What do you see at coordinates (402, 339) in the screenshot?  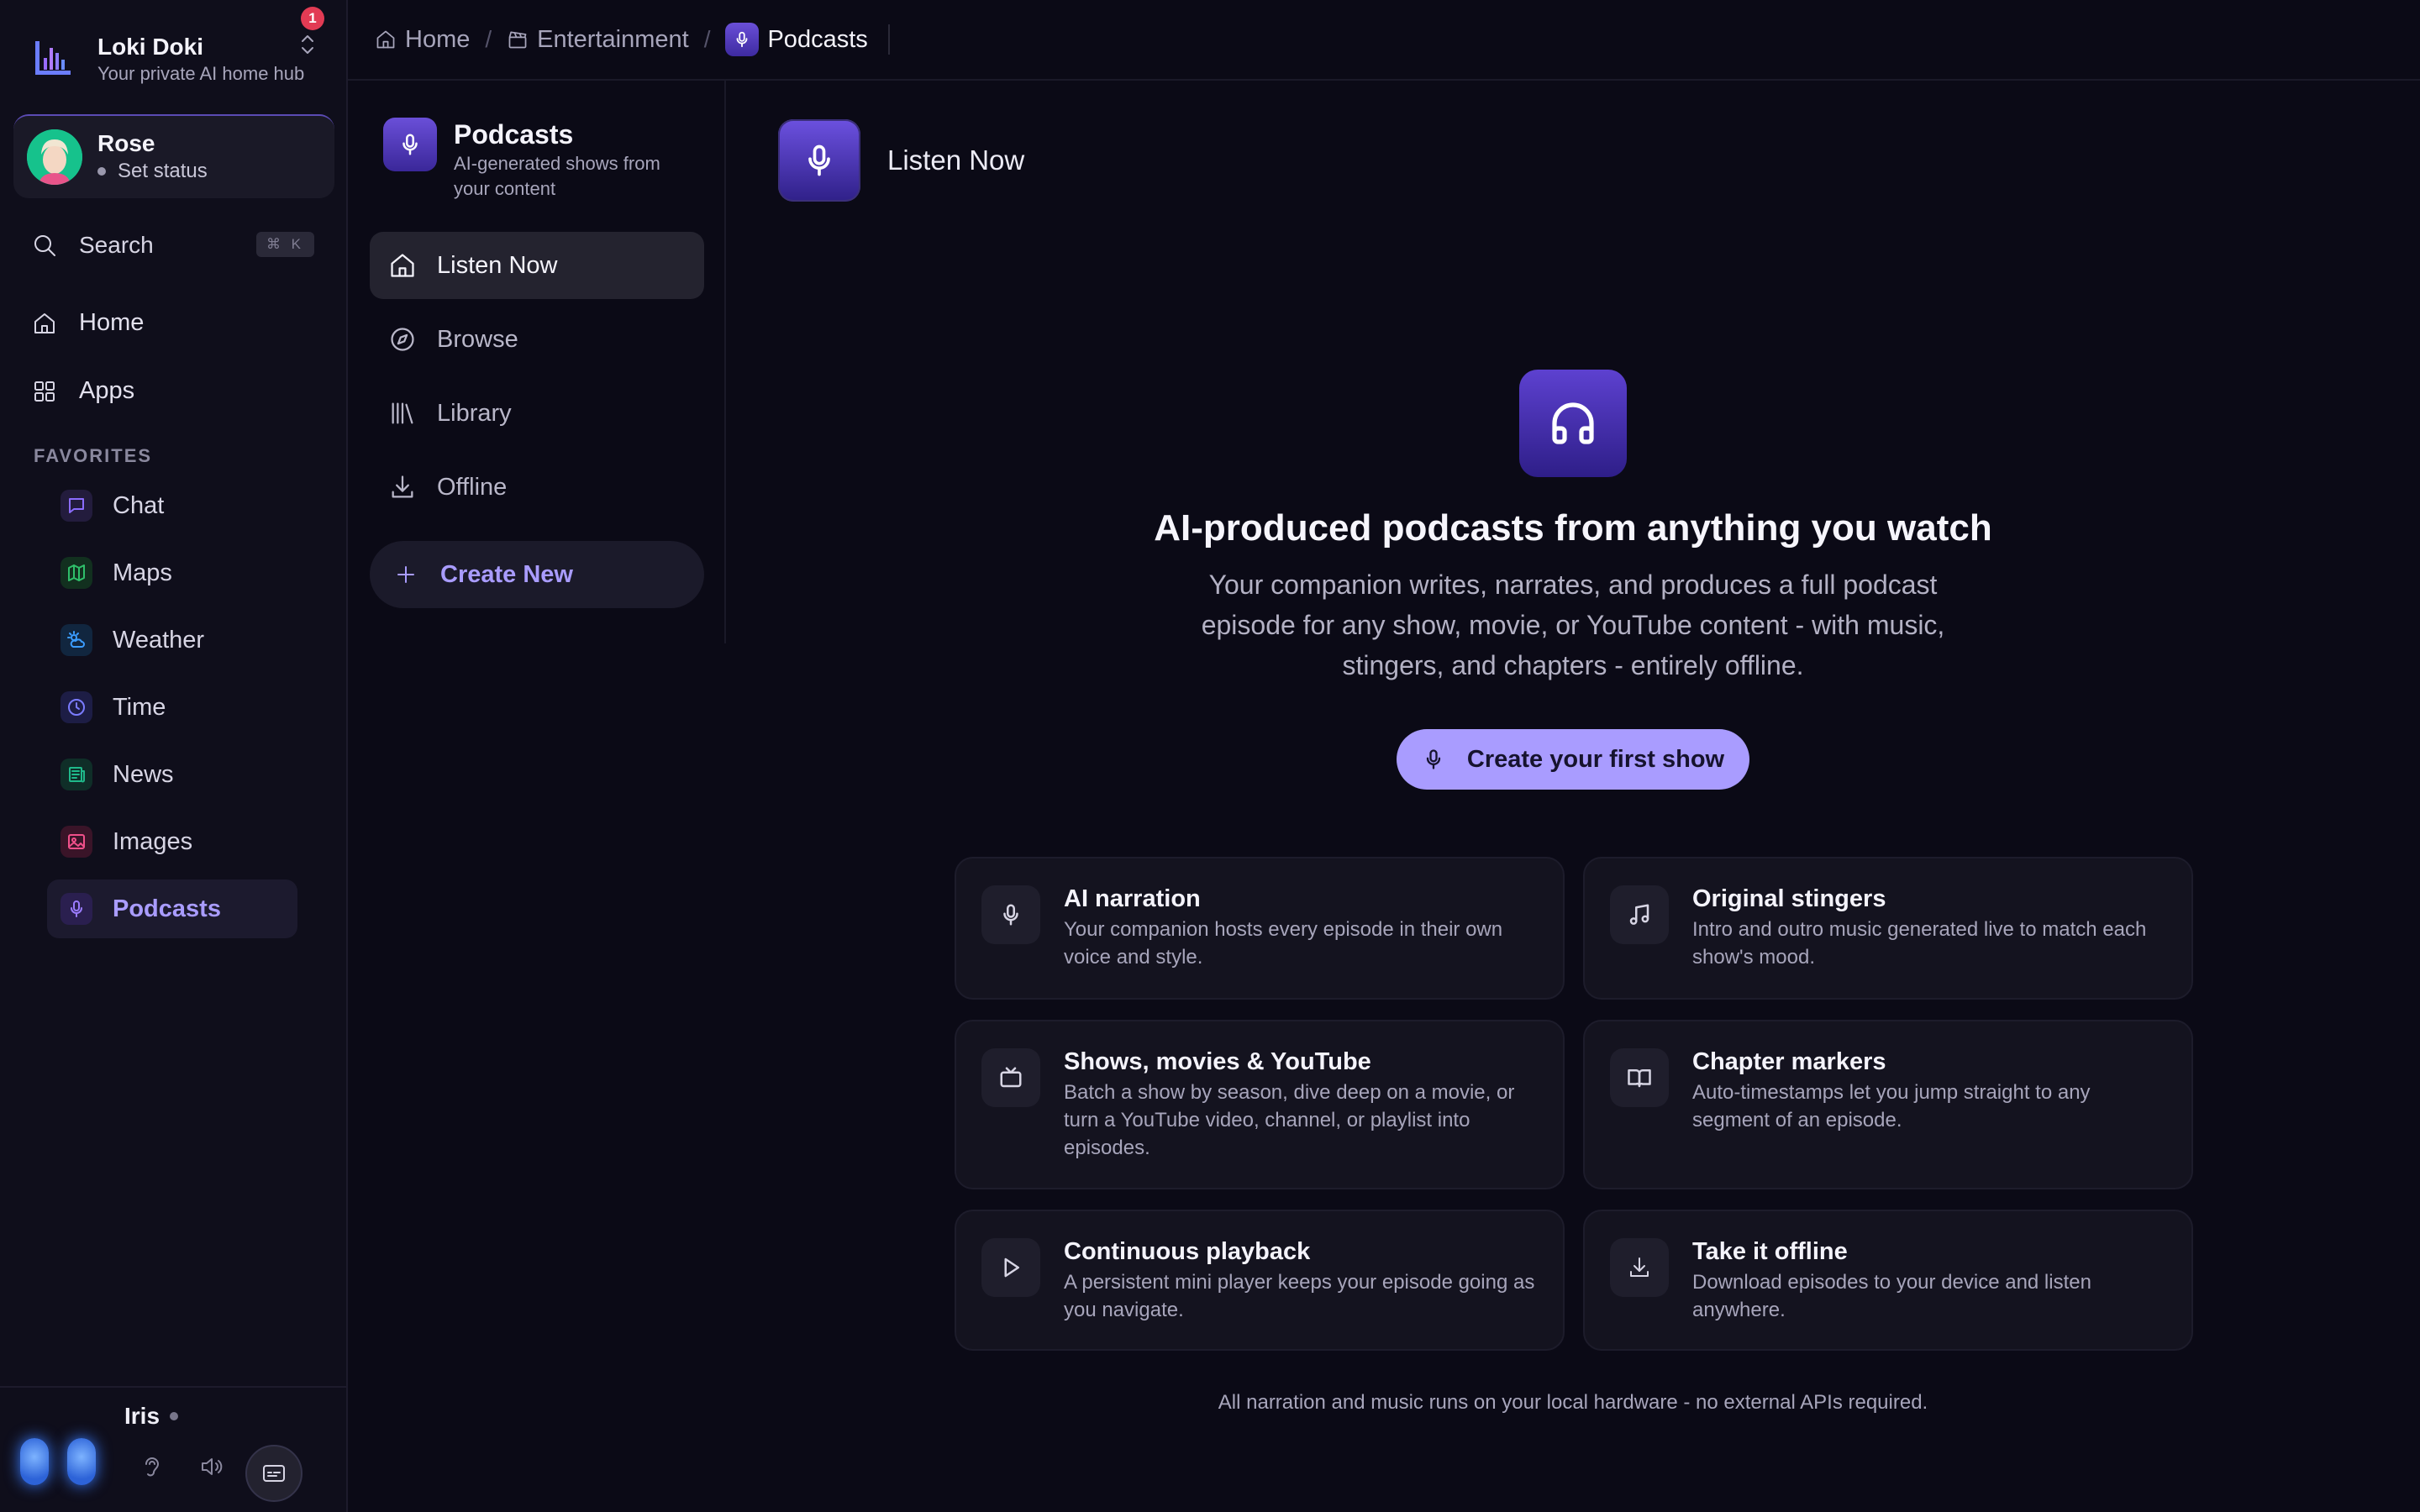 I see `compass-icon` at bounding box center [402, 339].